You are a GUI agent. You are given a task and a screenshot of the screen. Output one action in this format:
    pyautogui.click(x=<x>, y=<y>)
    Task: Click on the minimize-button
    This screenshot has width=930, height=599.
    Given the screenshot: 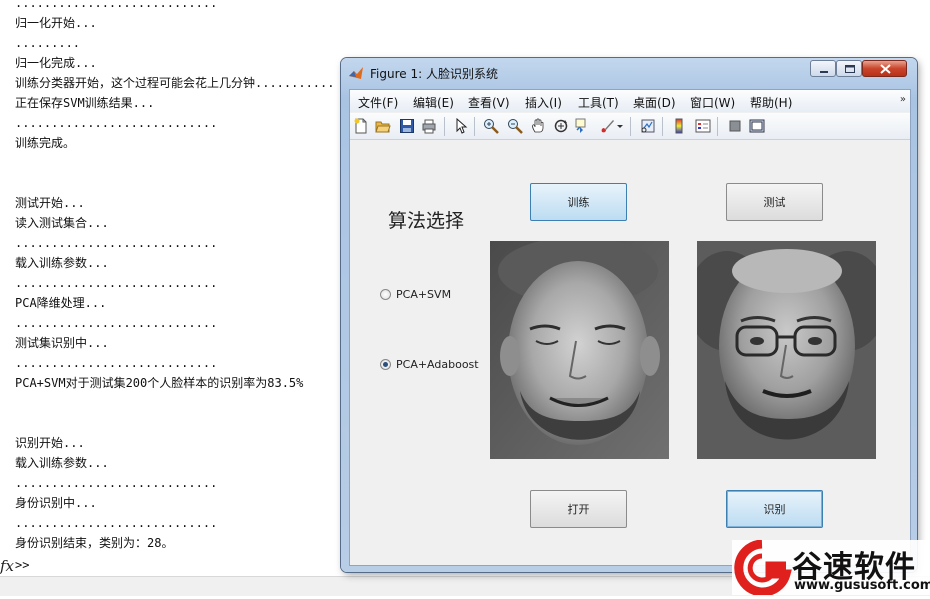 What is the action you would take?
    pyautogui.click(x=823, y=68)
    